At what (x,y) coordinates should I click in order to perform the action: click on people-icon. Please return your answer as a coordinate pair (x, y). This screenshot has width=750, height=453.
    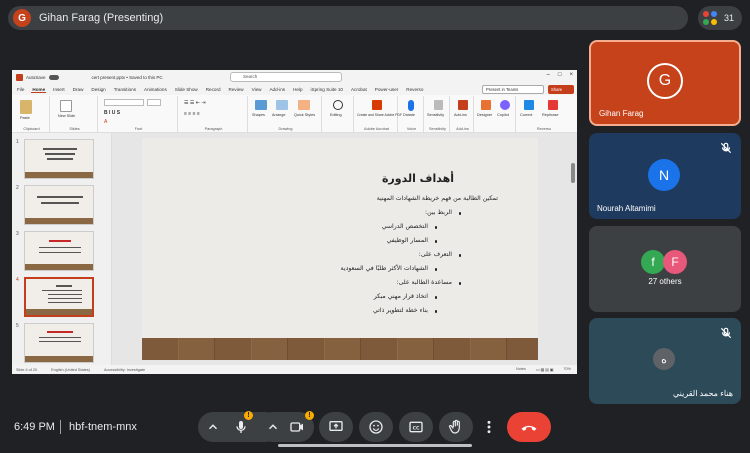
    Looking at the image, I should click on (710, 18).